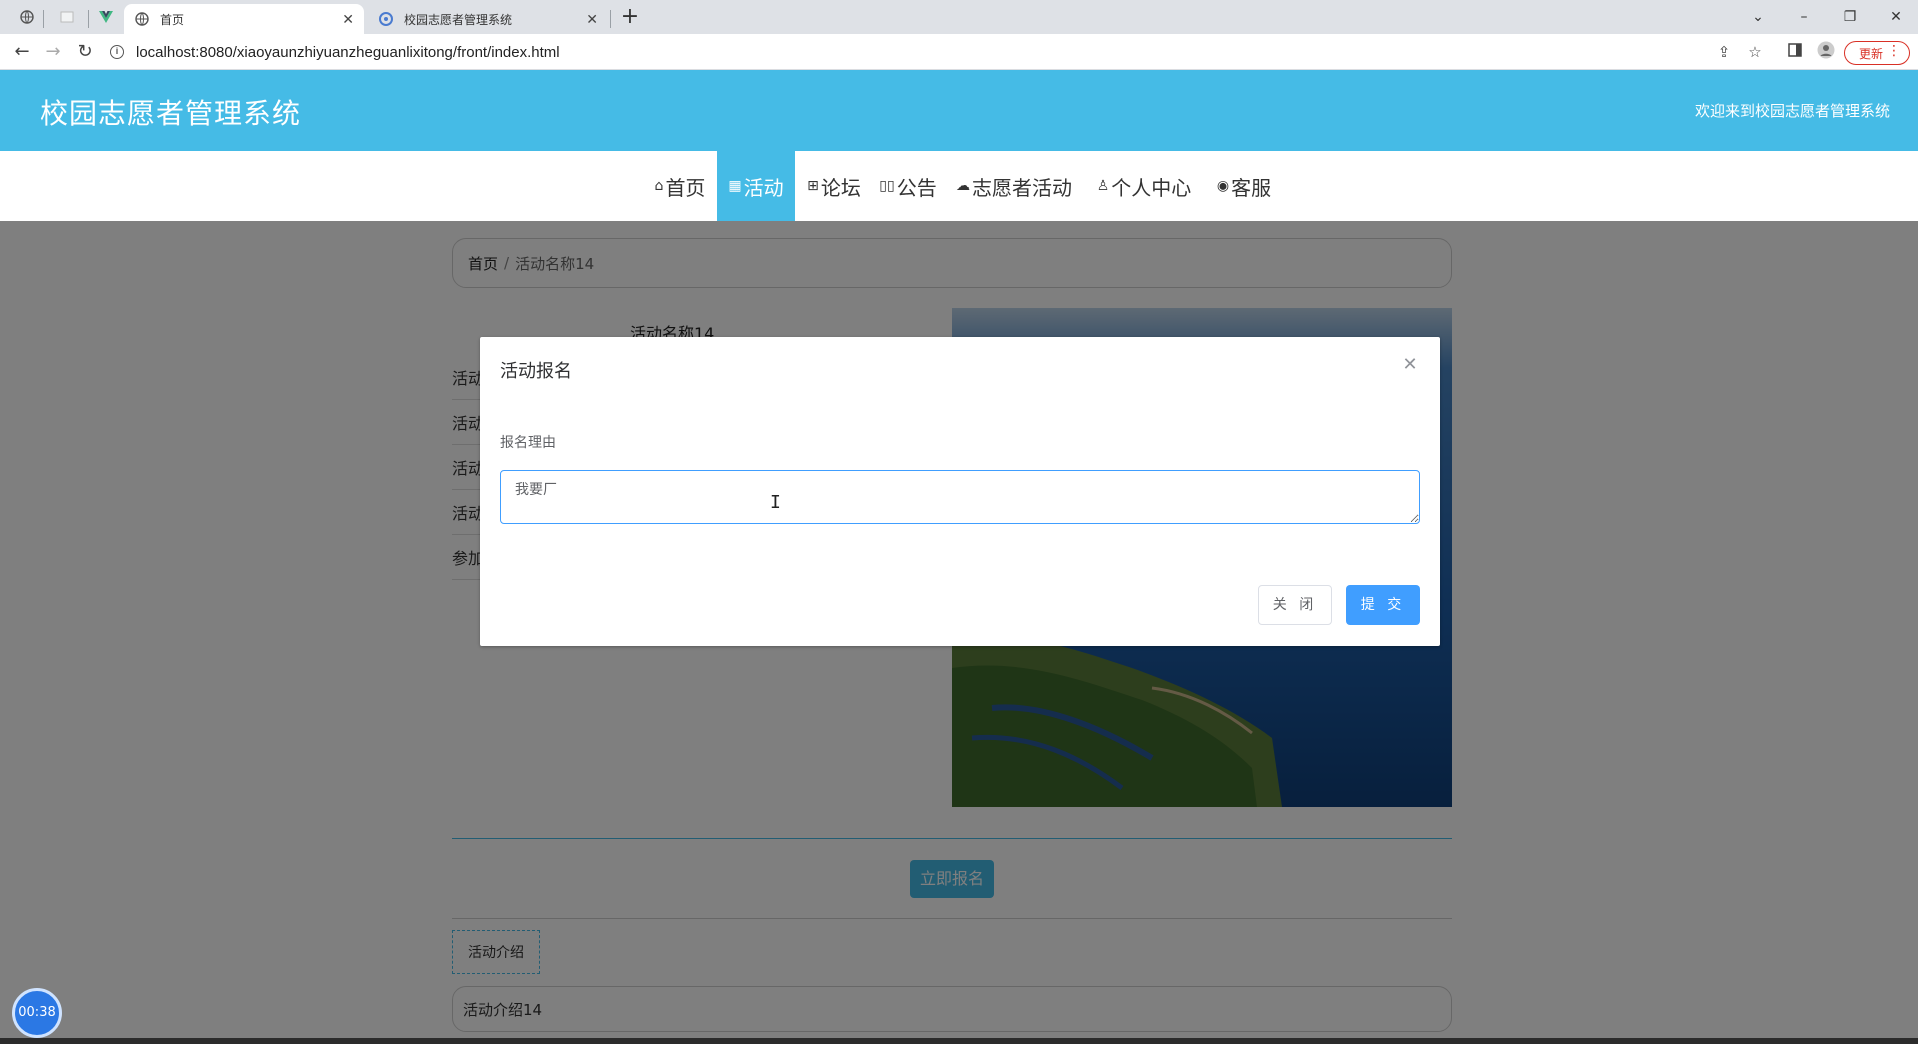  I want to click on forward-arrow-icon: →, so click(53, 52).